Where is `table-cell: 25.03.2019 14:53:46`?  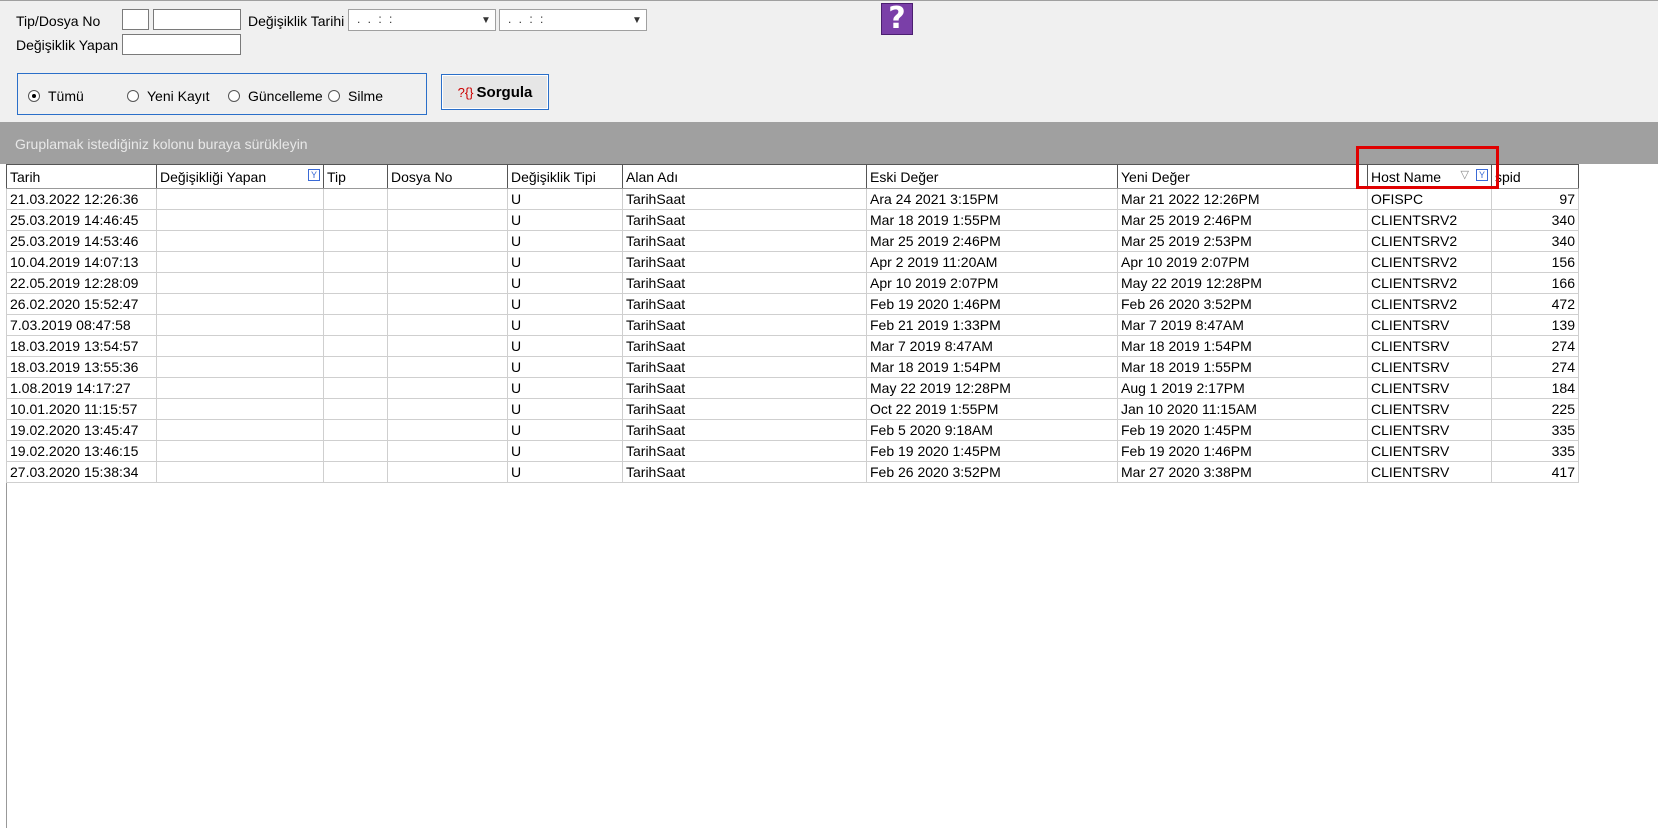 table-cell: 25.03.2019 14:53:46 is located at coordinates (81, 241).